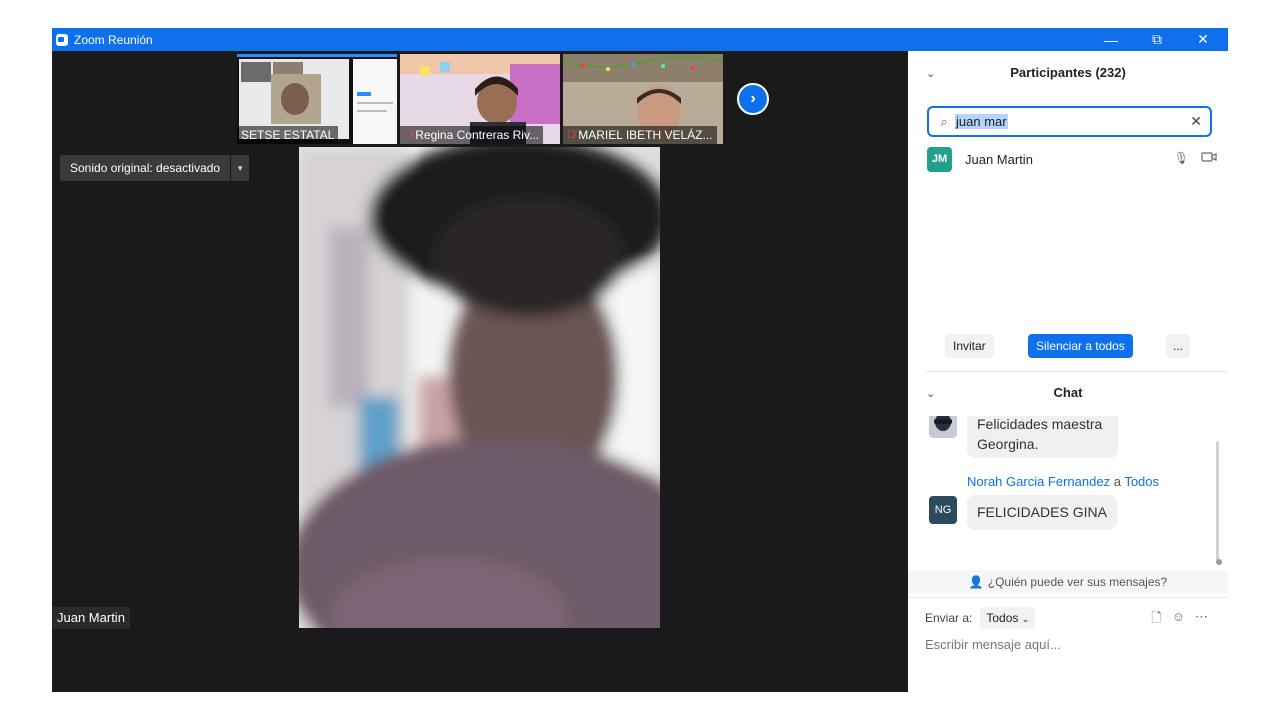 The height and width of the screenshot is (720, 1280). I want to click on chevron-down-icon: ▾, so click(240, 168).